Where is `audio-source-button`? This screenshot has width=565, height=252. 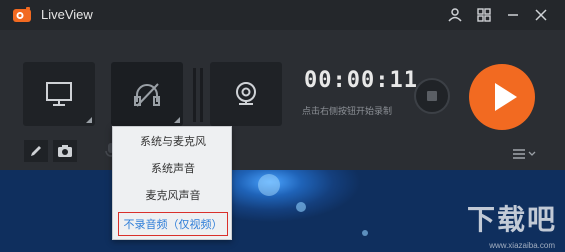
audio-source-button is located at coordinates (147, 94).